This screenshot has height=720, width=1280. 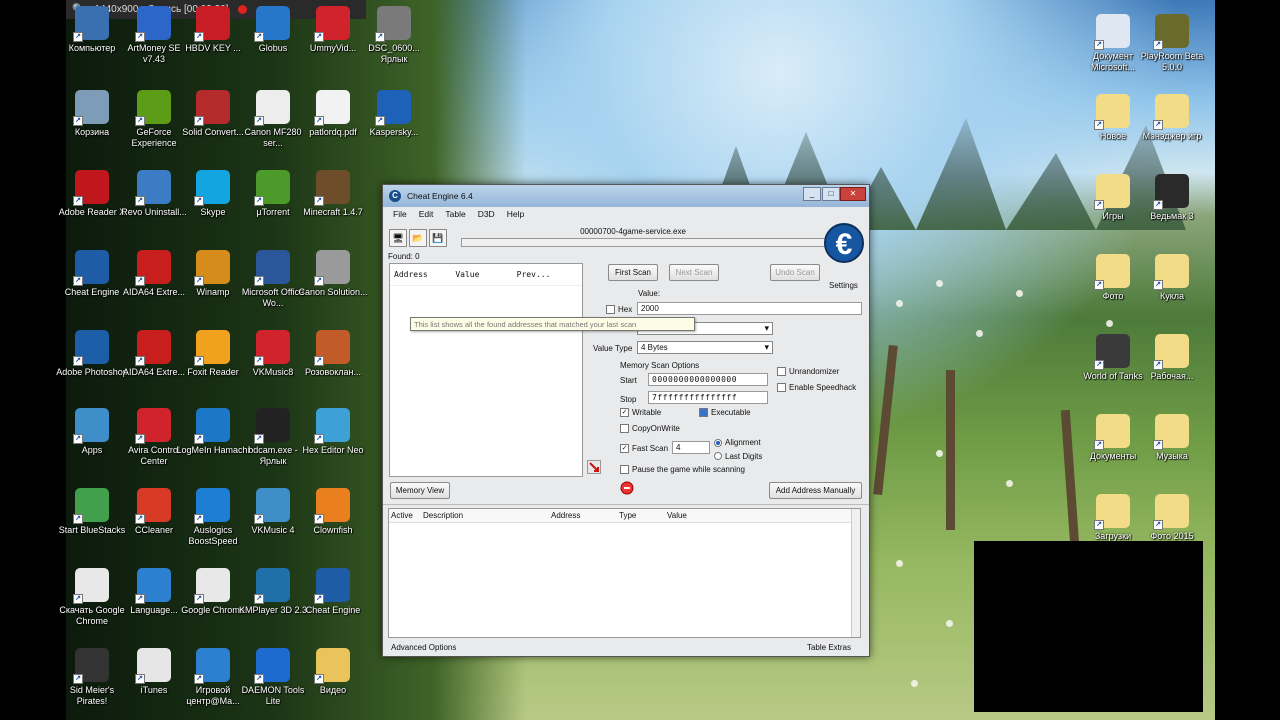 What do you see at coordinates (438, 238) in the screenshot?
I see `save-button: 💾` at bounding box center [438, 238].